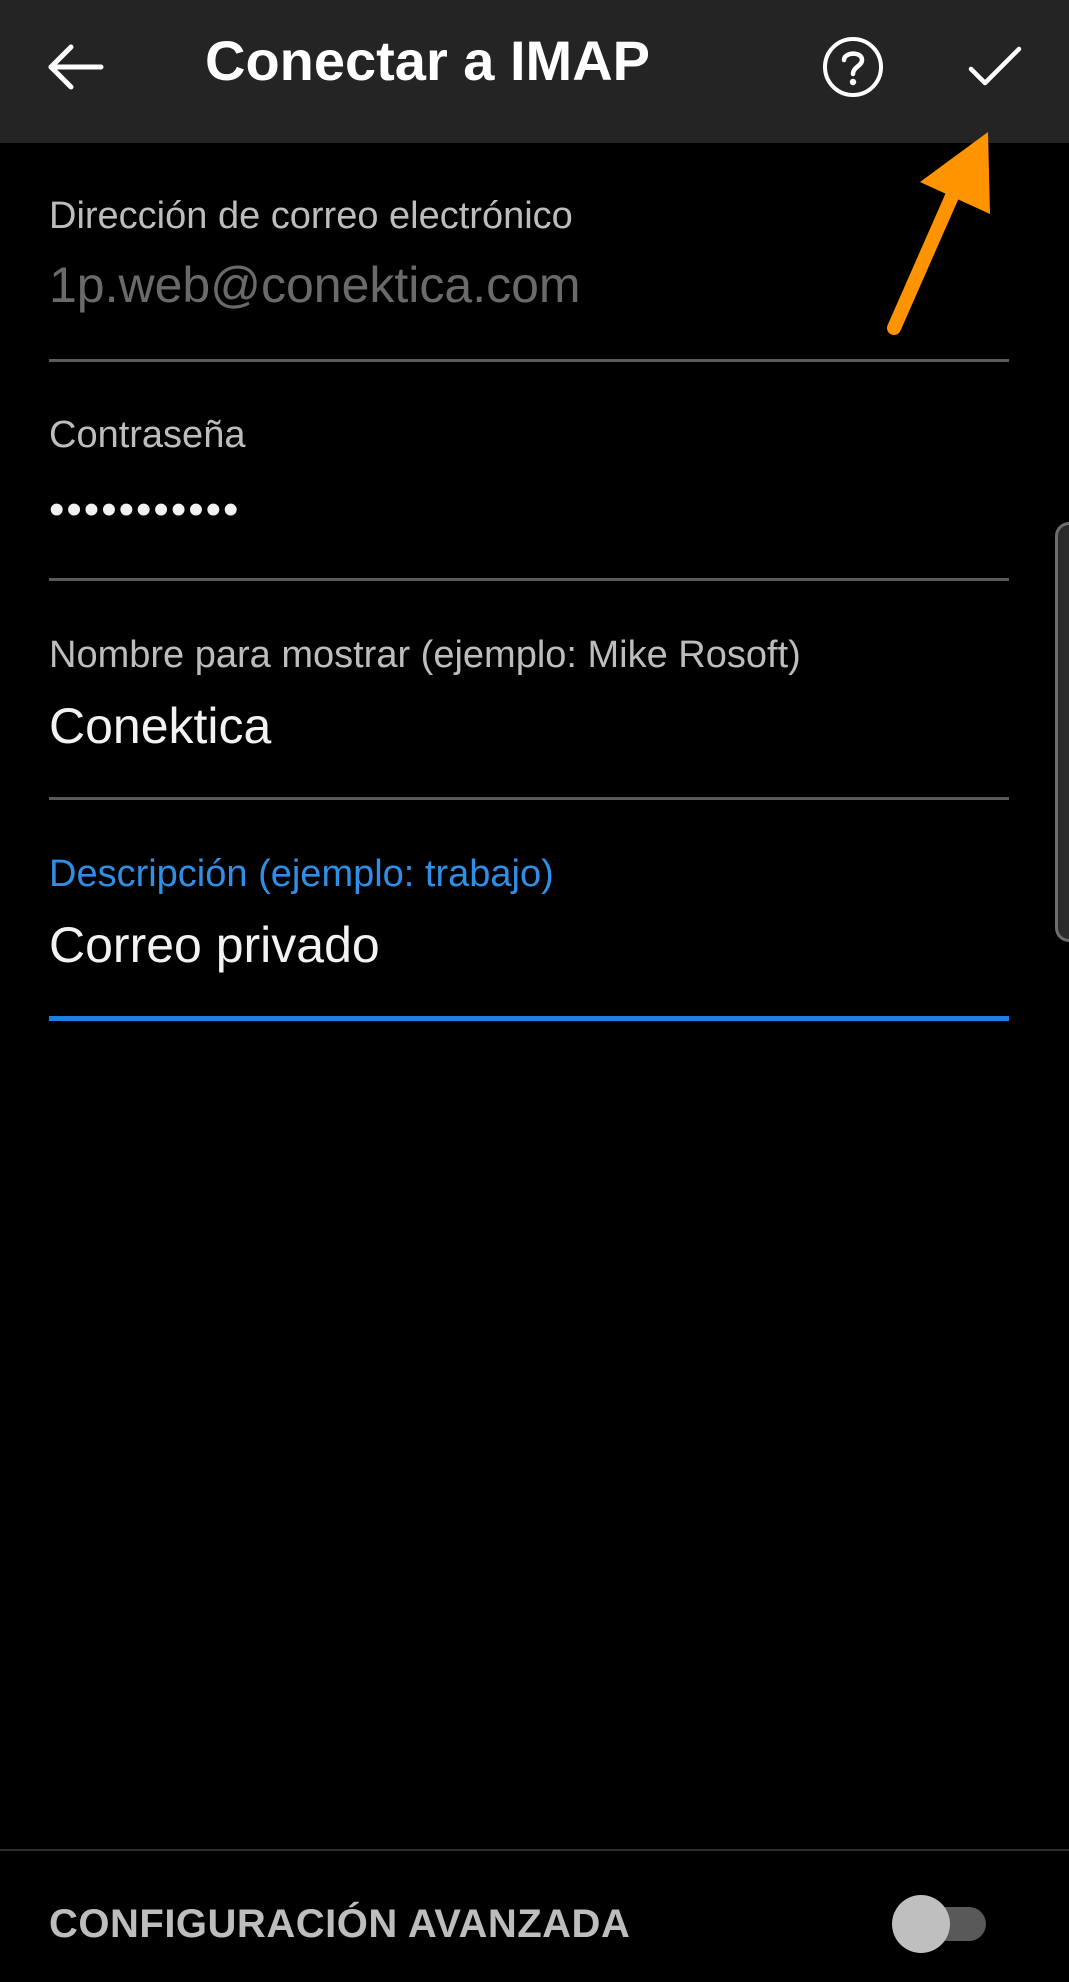  I want to click on advanced-settings-toggle, so click(940, 1923).